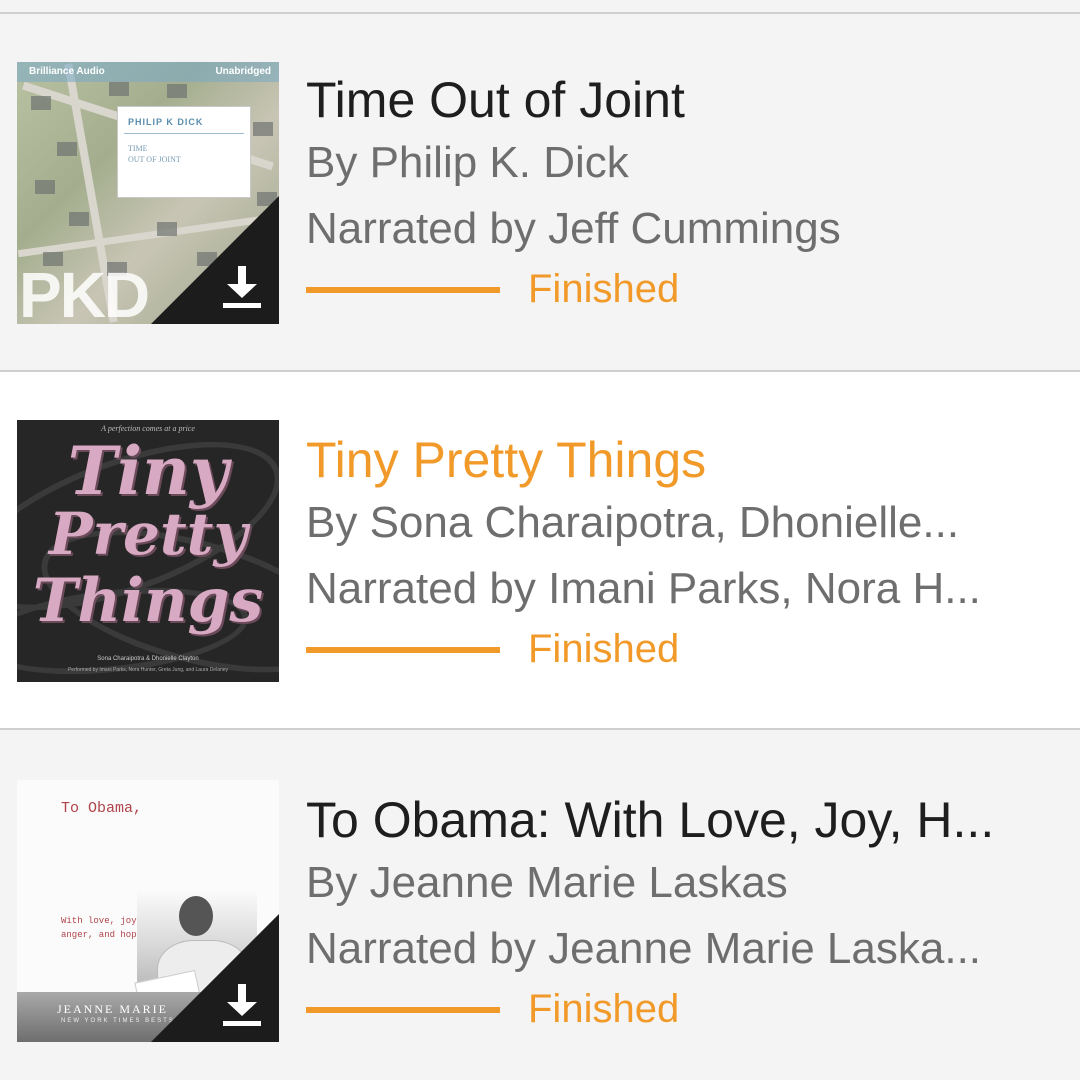 Image resolution: width=1080 pixels, height=1080 pixels. I want to click on cover-authors: Sona Charaipotra & Dhonielle Clayton, so click(148, 659).